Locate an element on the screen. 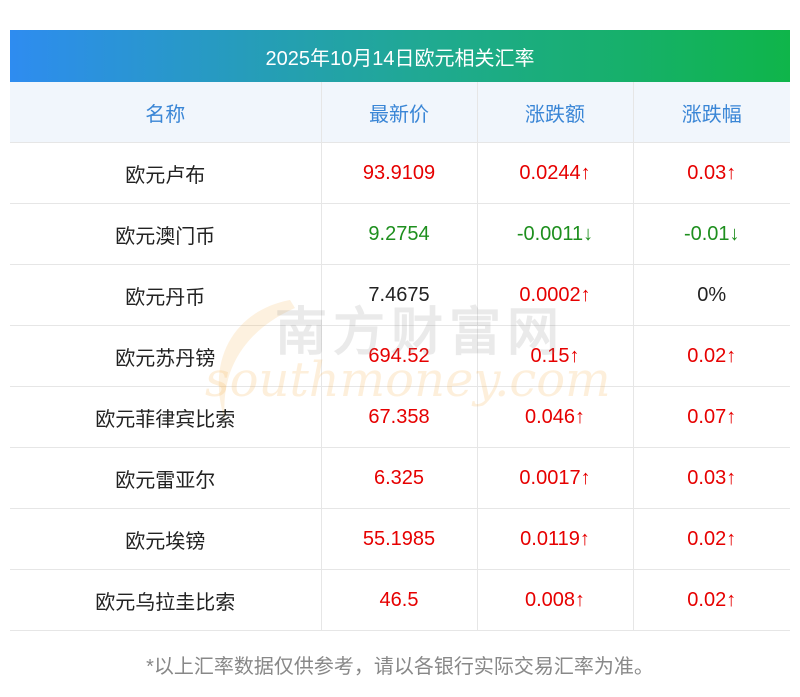  table-row: 欧元乌拉圭比索 46.5 0.008↑ 0.02↑ is located at coordinates (400, 600).